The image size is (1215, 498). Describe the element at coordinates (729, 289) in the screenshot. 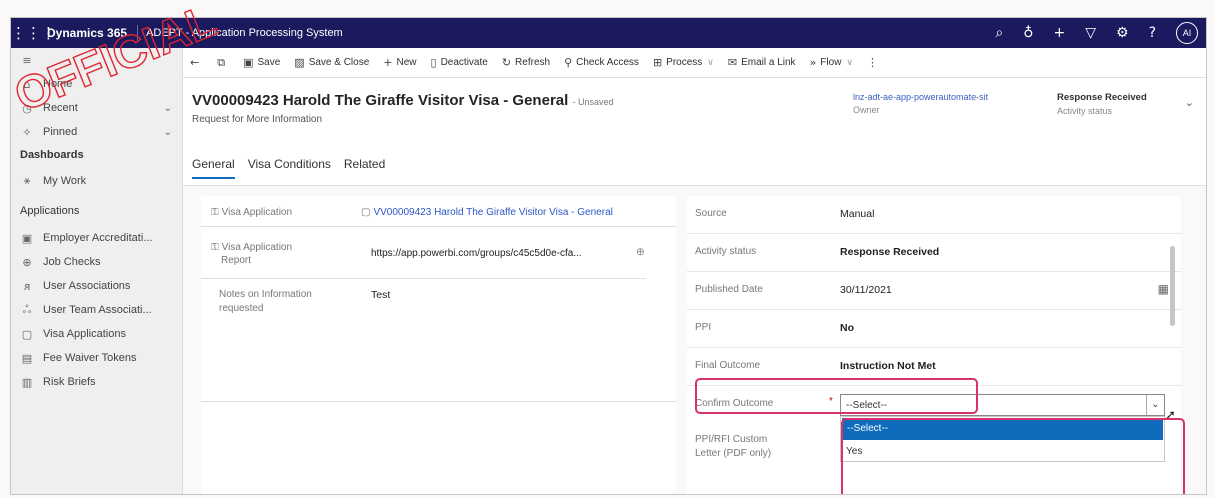

I see `published-date-label: Published Date` at that location.